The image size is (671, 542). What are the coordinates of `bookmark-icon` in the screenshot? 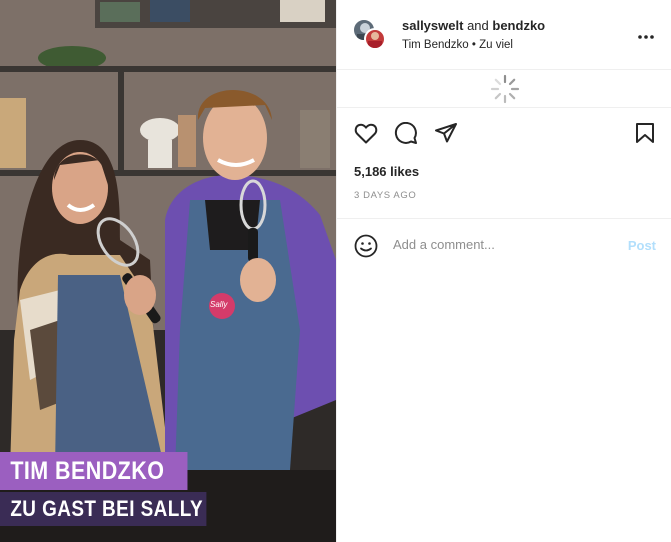 It's located at (645, 133).